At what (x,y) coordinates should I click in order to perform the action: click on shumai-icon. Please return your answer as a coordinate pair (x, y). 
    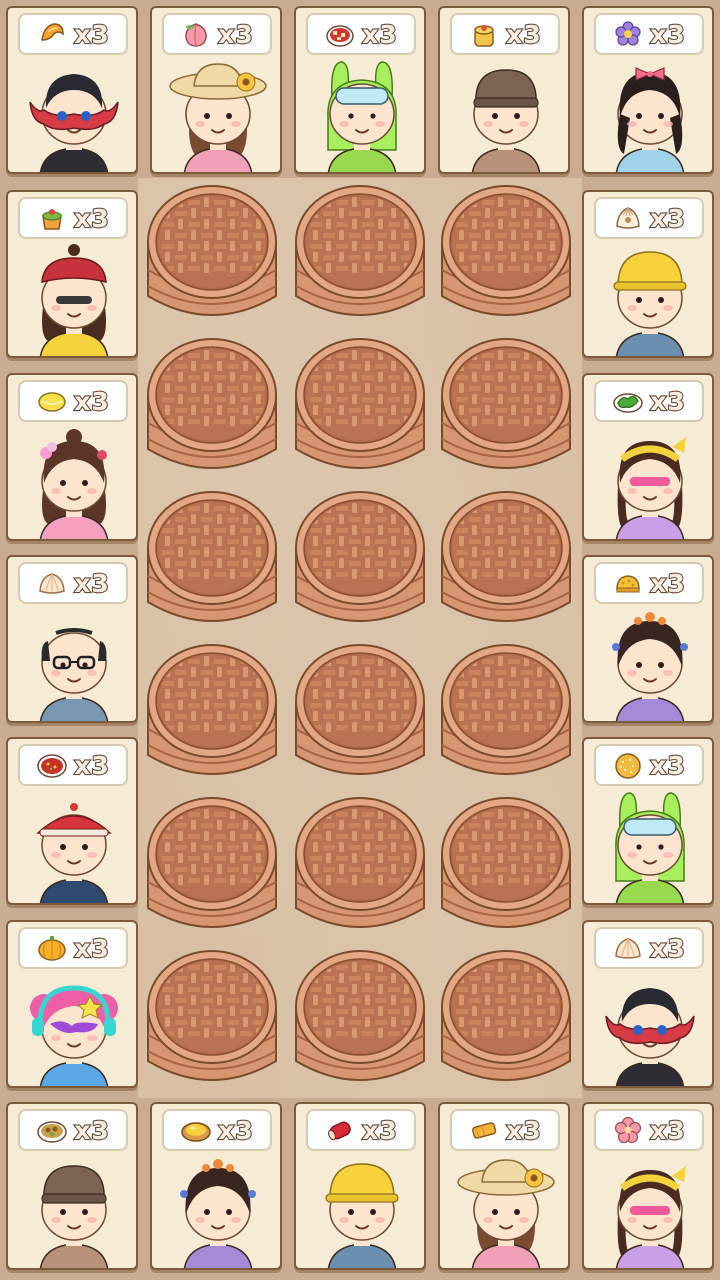
    Looking at the image, I should click on (484, 36).